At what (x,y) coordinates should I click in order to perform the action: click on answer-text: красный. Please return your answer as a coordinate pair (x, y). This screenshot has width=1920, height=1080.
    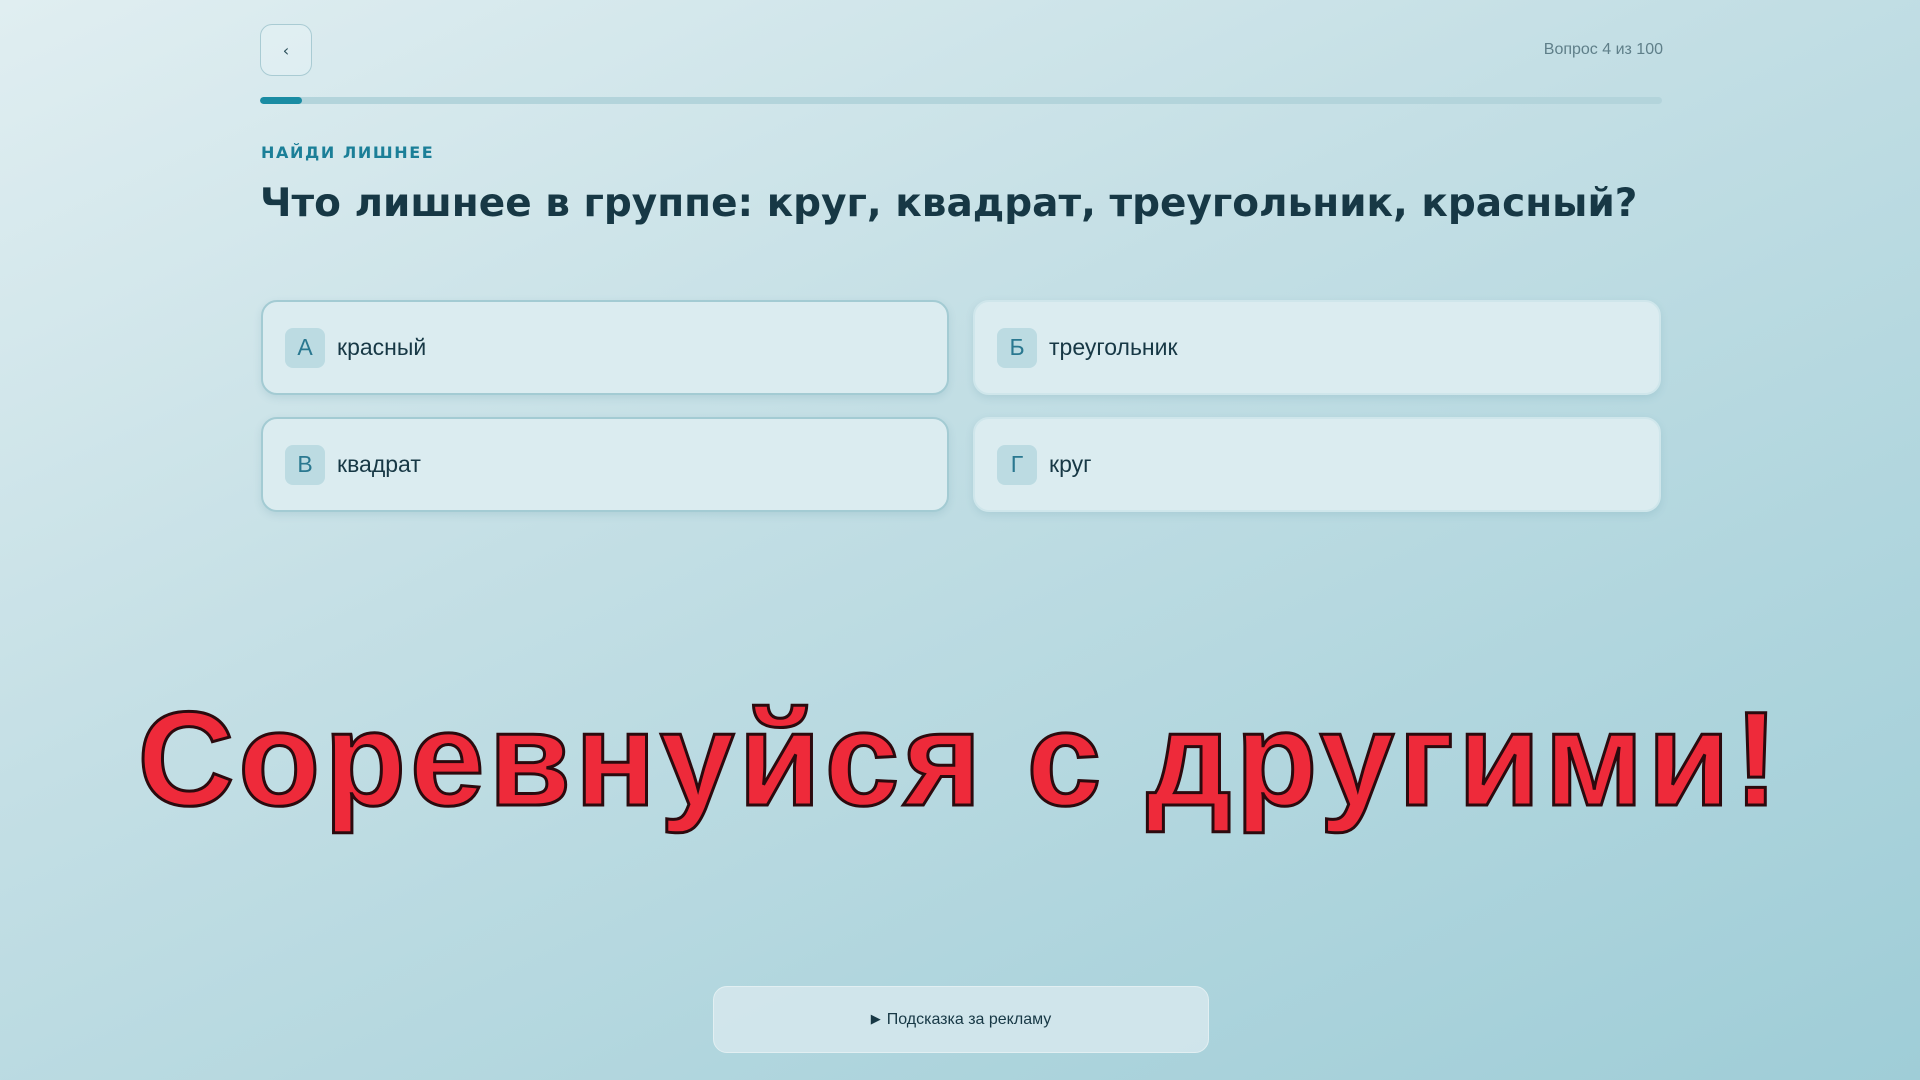
    Looking at the image, I should click on (382, 347).